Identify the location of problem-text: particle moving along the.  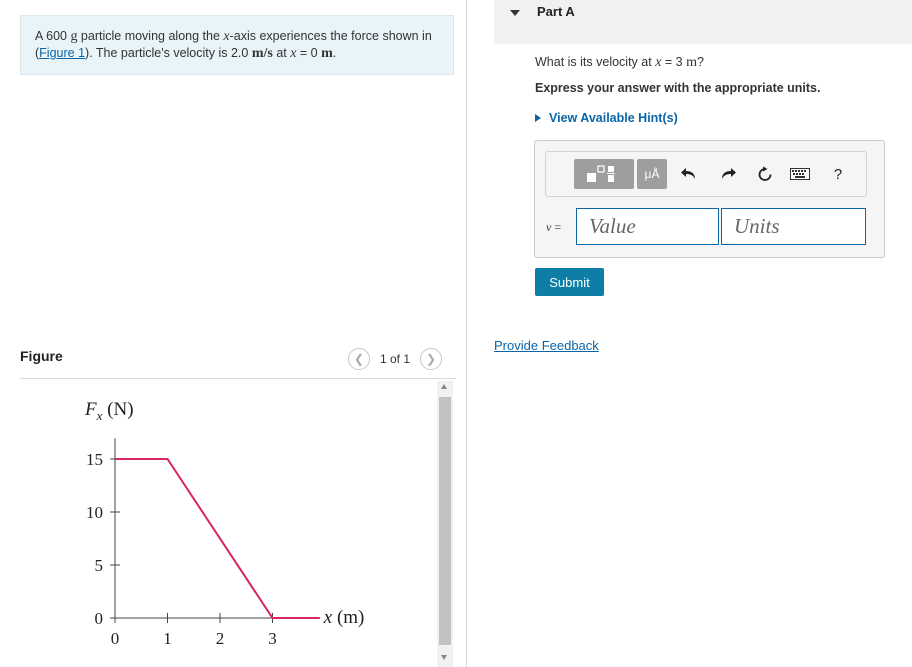
(150, 36).